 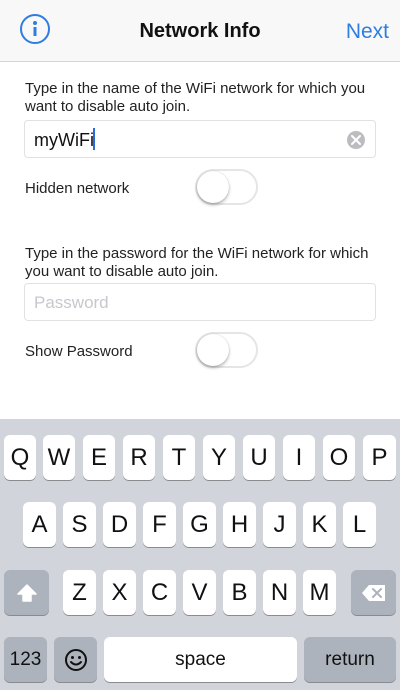 I want to click on key-y: Y, so click(x=219, y=457).